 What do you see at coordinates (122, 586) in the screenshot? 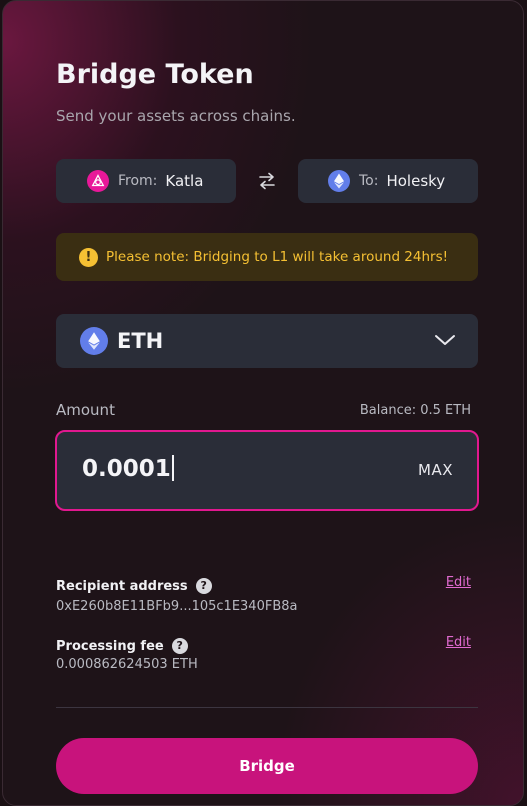
I see `recipient-label: Recipient address` at bounding box center [122, 586].